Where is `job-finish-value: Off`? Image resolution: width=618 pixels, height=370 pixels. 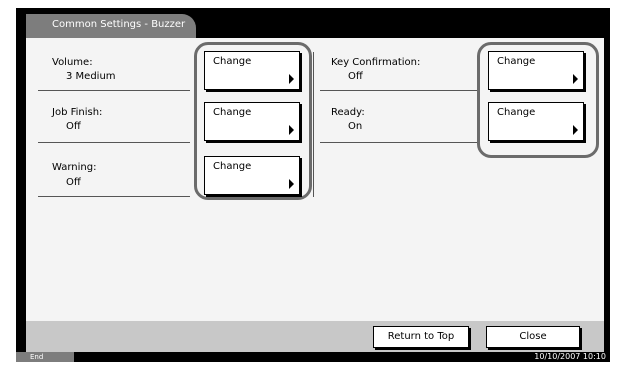
job-finish-value: Off is located at coordinates (73, 126).